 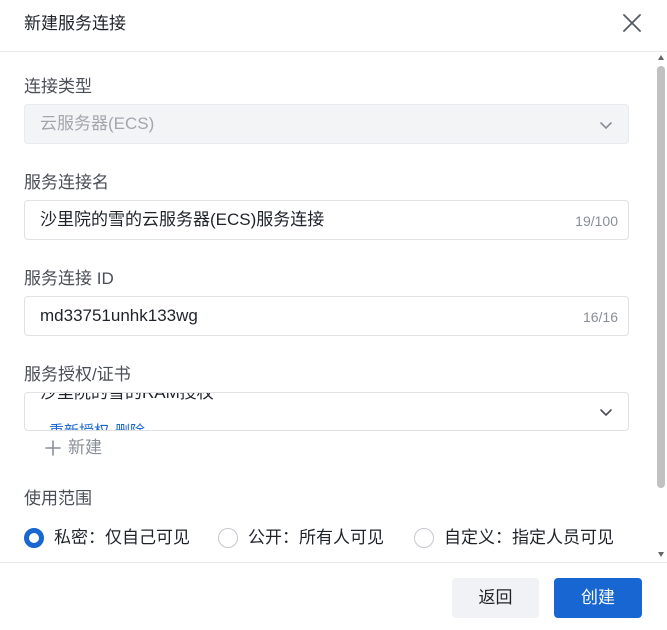 I want to click on scope-radio-custom: 自定义：指定人员可见, so click(x=514, y=538).